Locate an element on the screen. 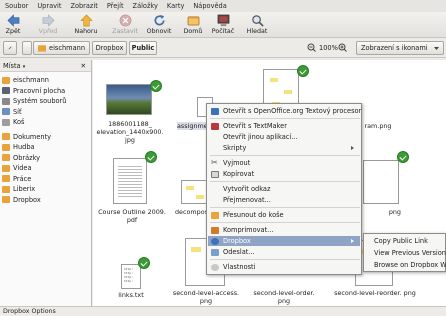 Image resolution: width=446 pixels, height=316 pixels. sidebar-item-music: Hudba is located at coordinates (45, 147).